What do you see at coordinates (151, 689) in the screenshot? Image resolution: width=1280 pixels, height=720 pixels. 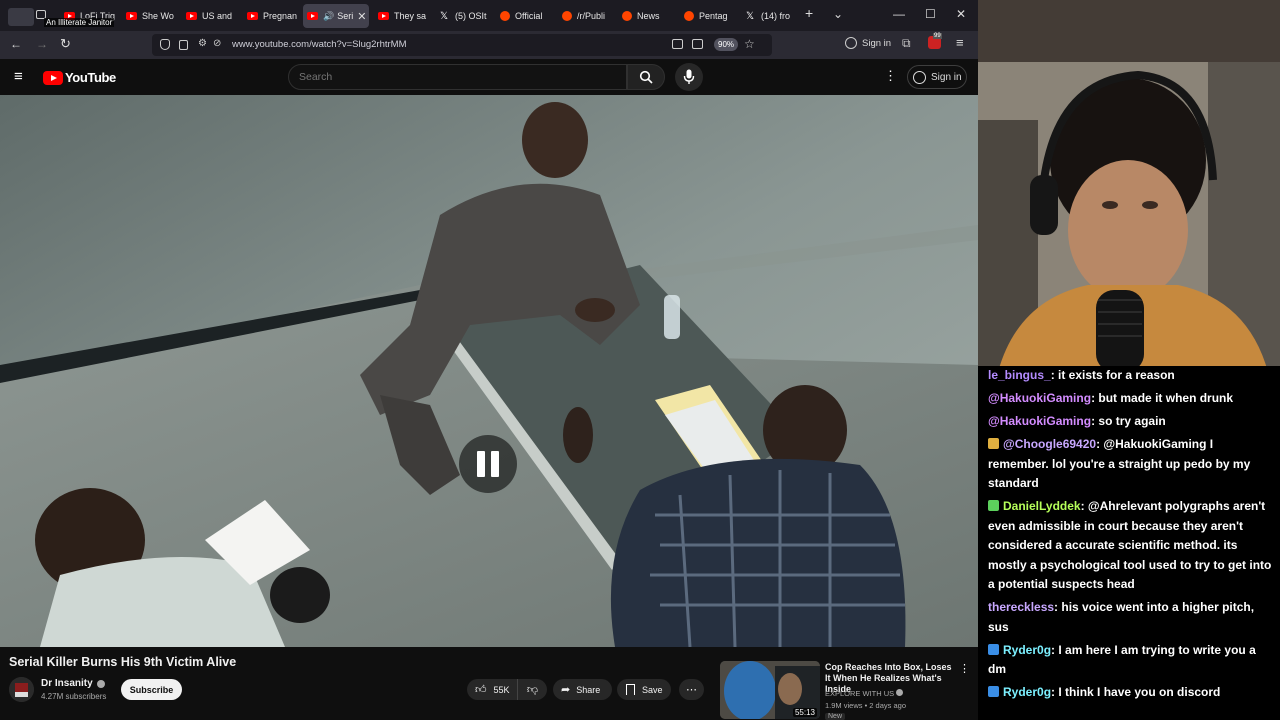 I see `subscribe-button: Subscribe` at bounding box center [151, 689].